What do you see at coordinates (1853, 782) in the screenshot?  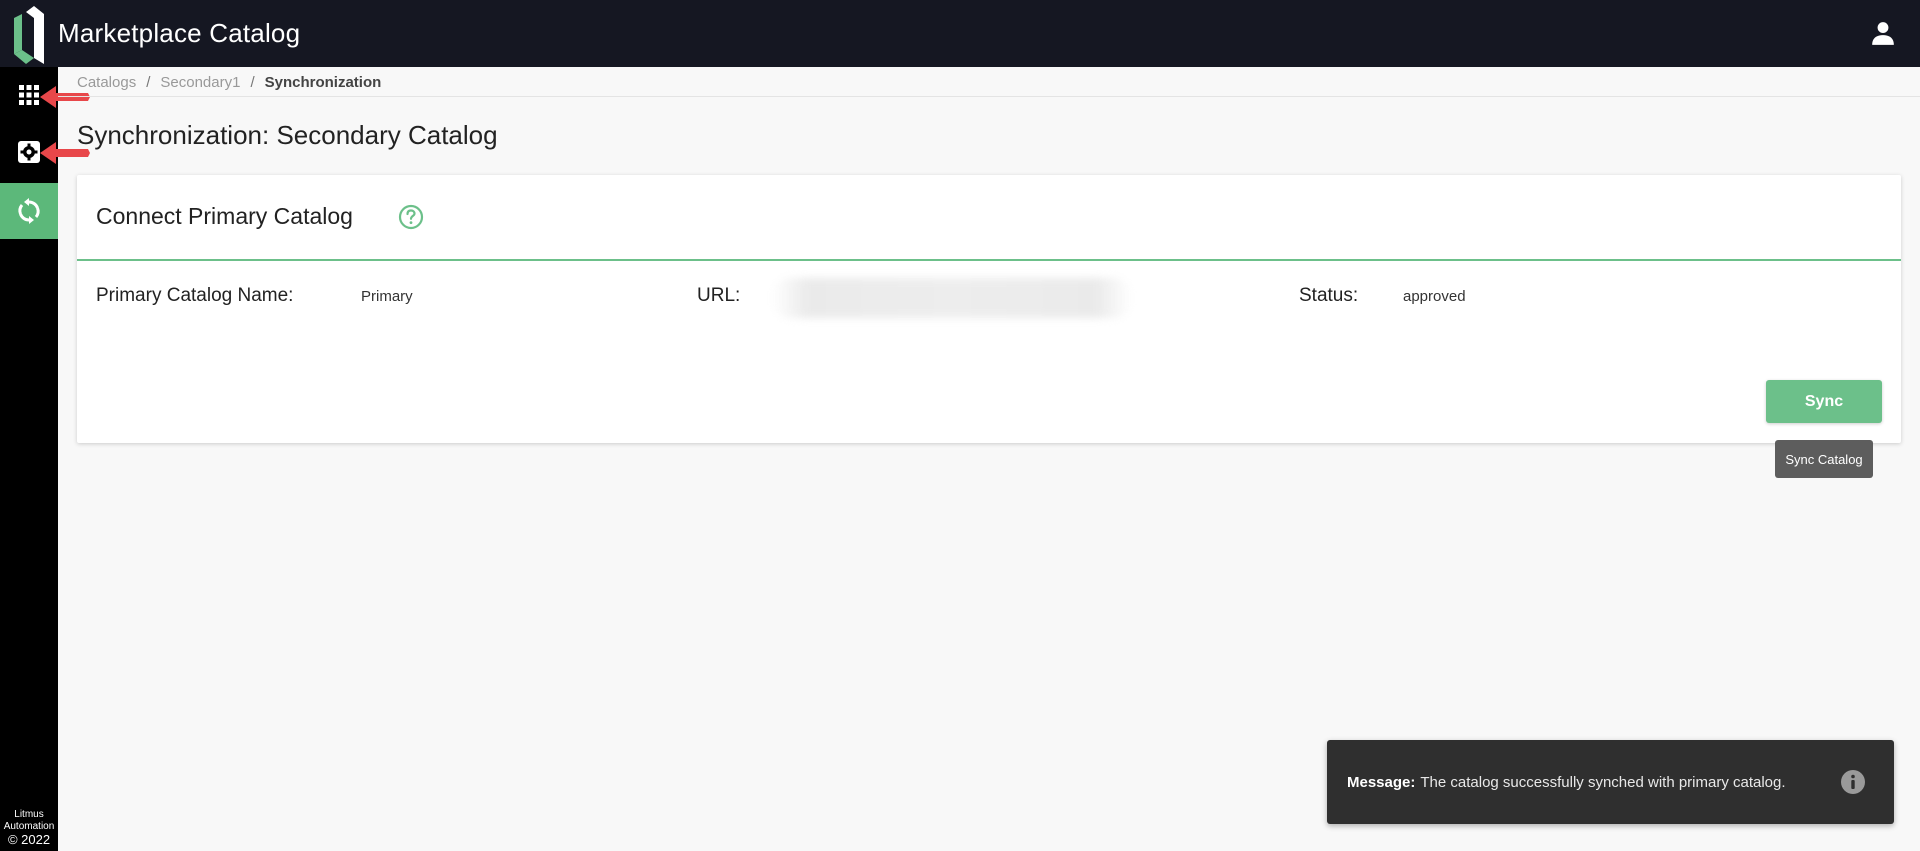 I see `info-icon` at bounding box center [1853, 782].